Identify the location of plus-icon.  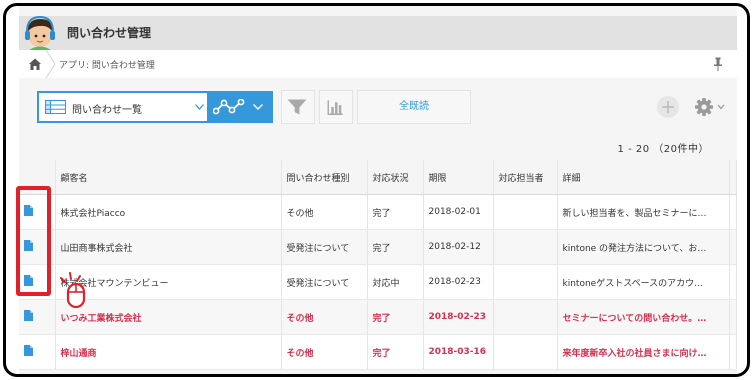
(668, 107).